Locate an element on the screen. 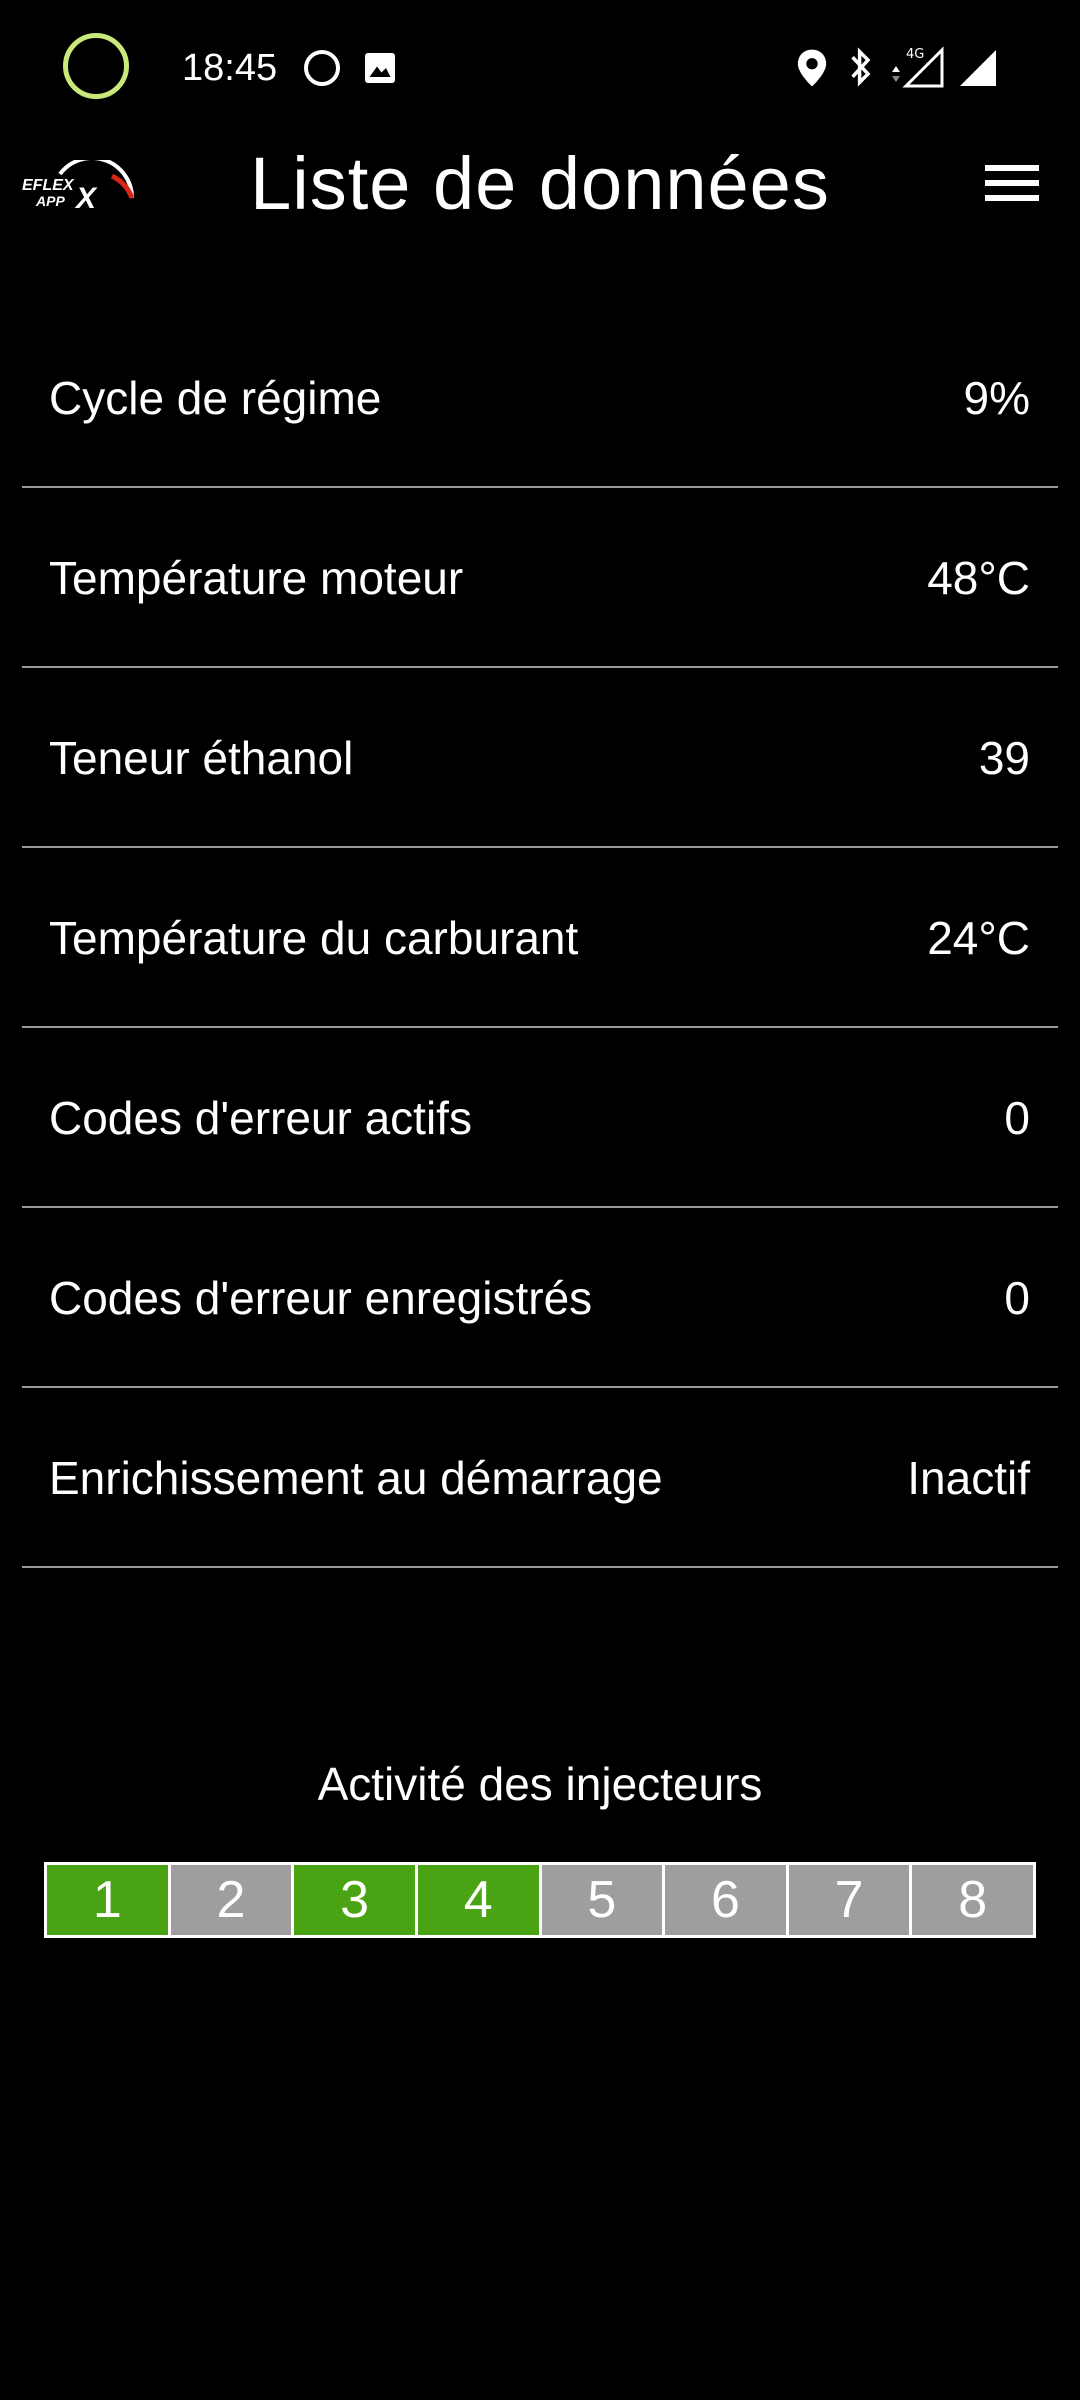 The width and height of the screenshot is (1080, 2400). status-ring-icon is located at coordinates (96, 66).